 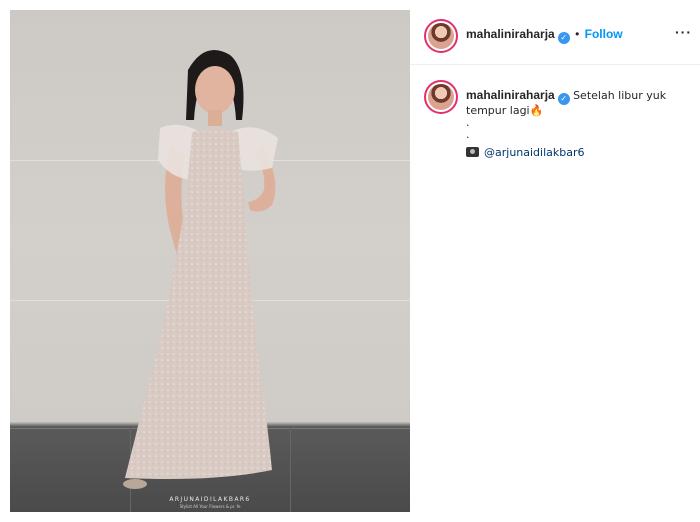 What do you see at coordinates (620, 95) in the screenshot?
I see `caption-text-line1: Setelah libur yuk` at bounding box center [620, 95].